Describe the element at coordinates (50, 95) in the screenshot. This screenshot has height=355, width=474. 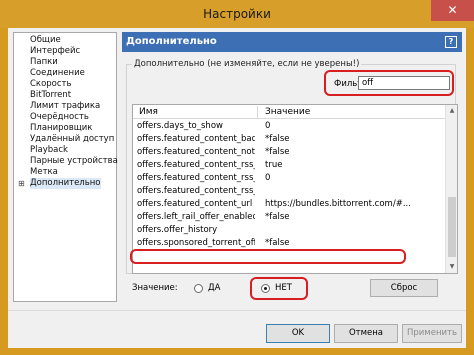
I see `sidebar-item-bittorrent: BitTorrent` at that location.